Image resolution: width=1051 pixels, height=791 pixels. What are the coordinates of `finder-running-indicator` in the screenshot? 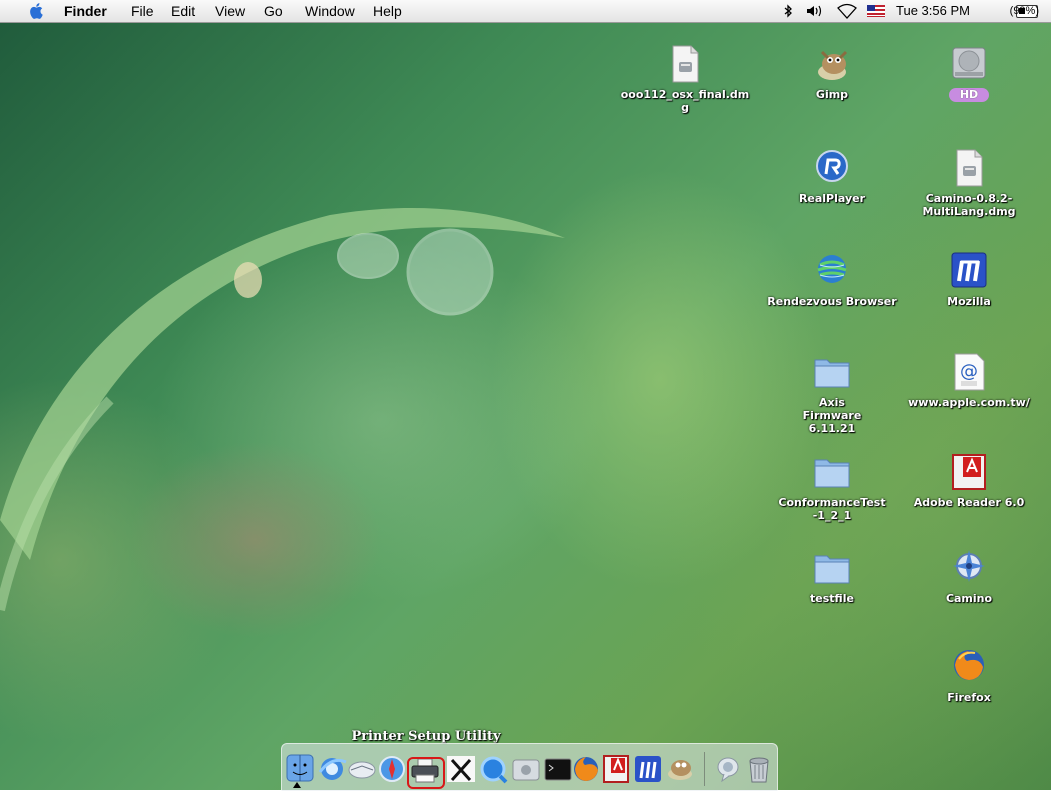 It's located at (297, 785).